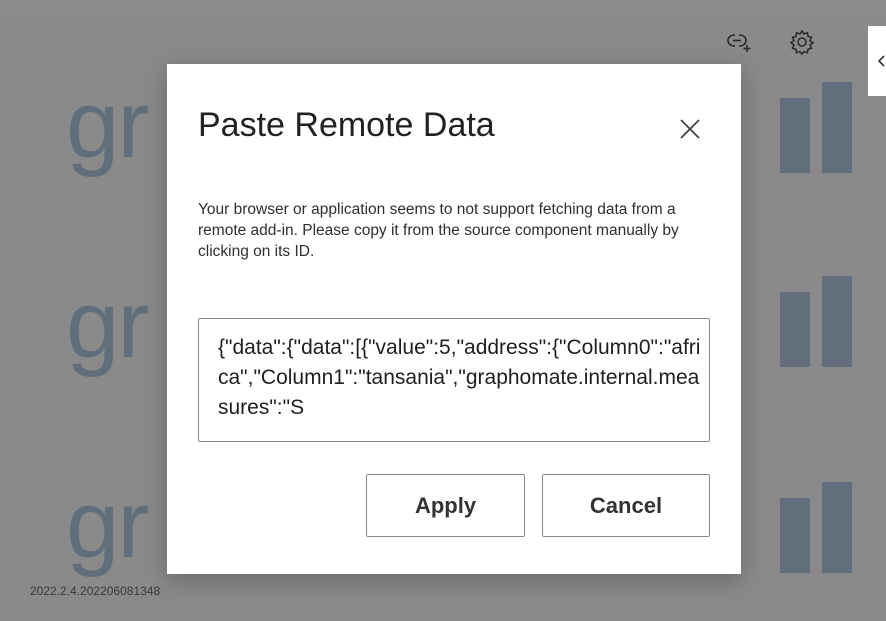 Image resolution: width=886 pixels, height=621 pixels. What do you see at coordinates (739, 42) in the screenshot?
I see `link-icon` at bounding box center [739, 42].